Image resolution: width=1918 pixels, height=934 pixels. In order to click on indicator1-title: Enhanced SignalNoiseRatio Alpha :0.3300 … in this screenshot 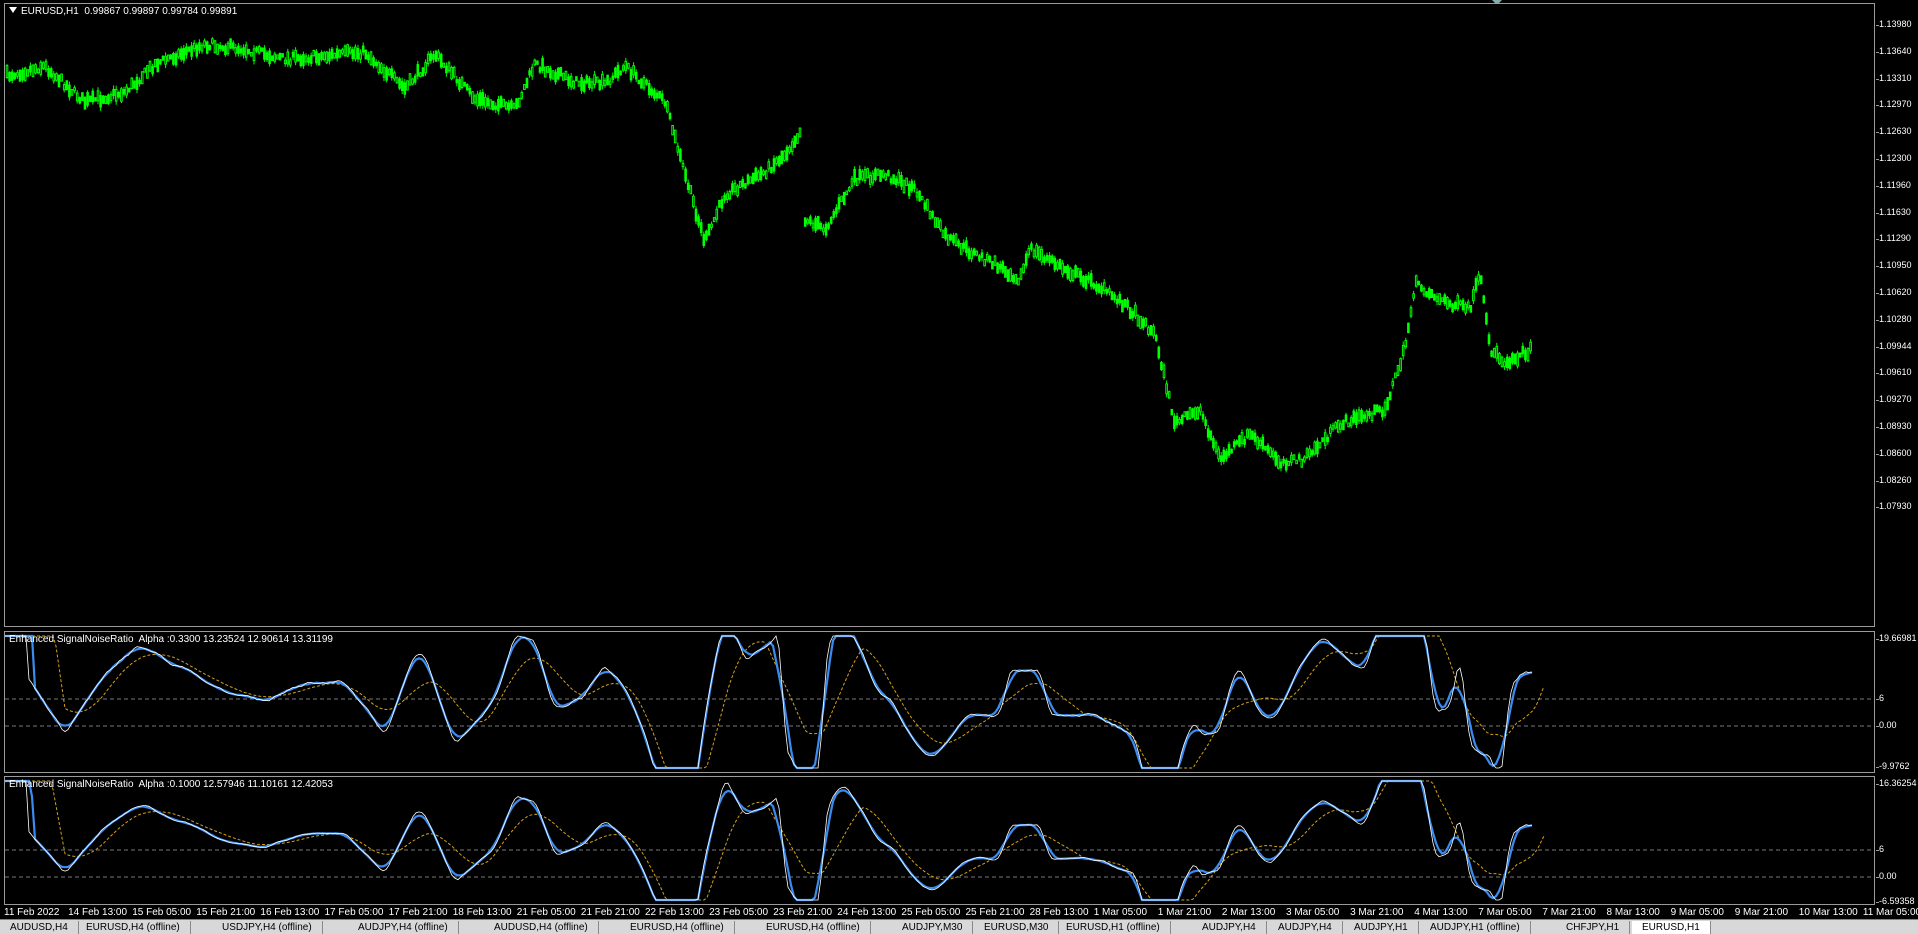, I will do `click(171, 639)`.